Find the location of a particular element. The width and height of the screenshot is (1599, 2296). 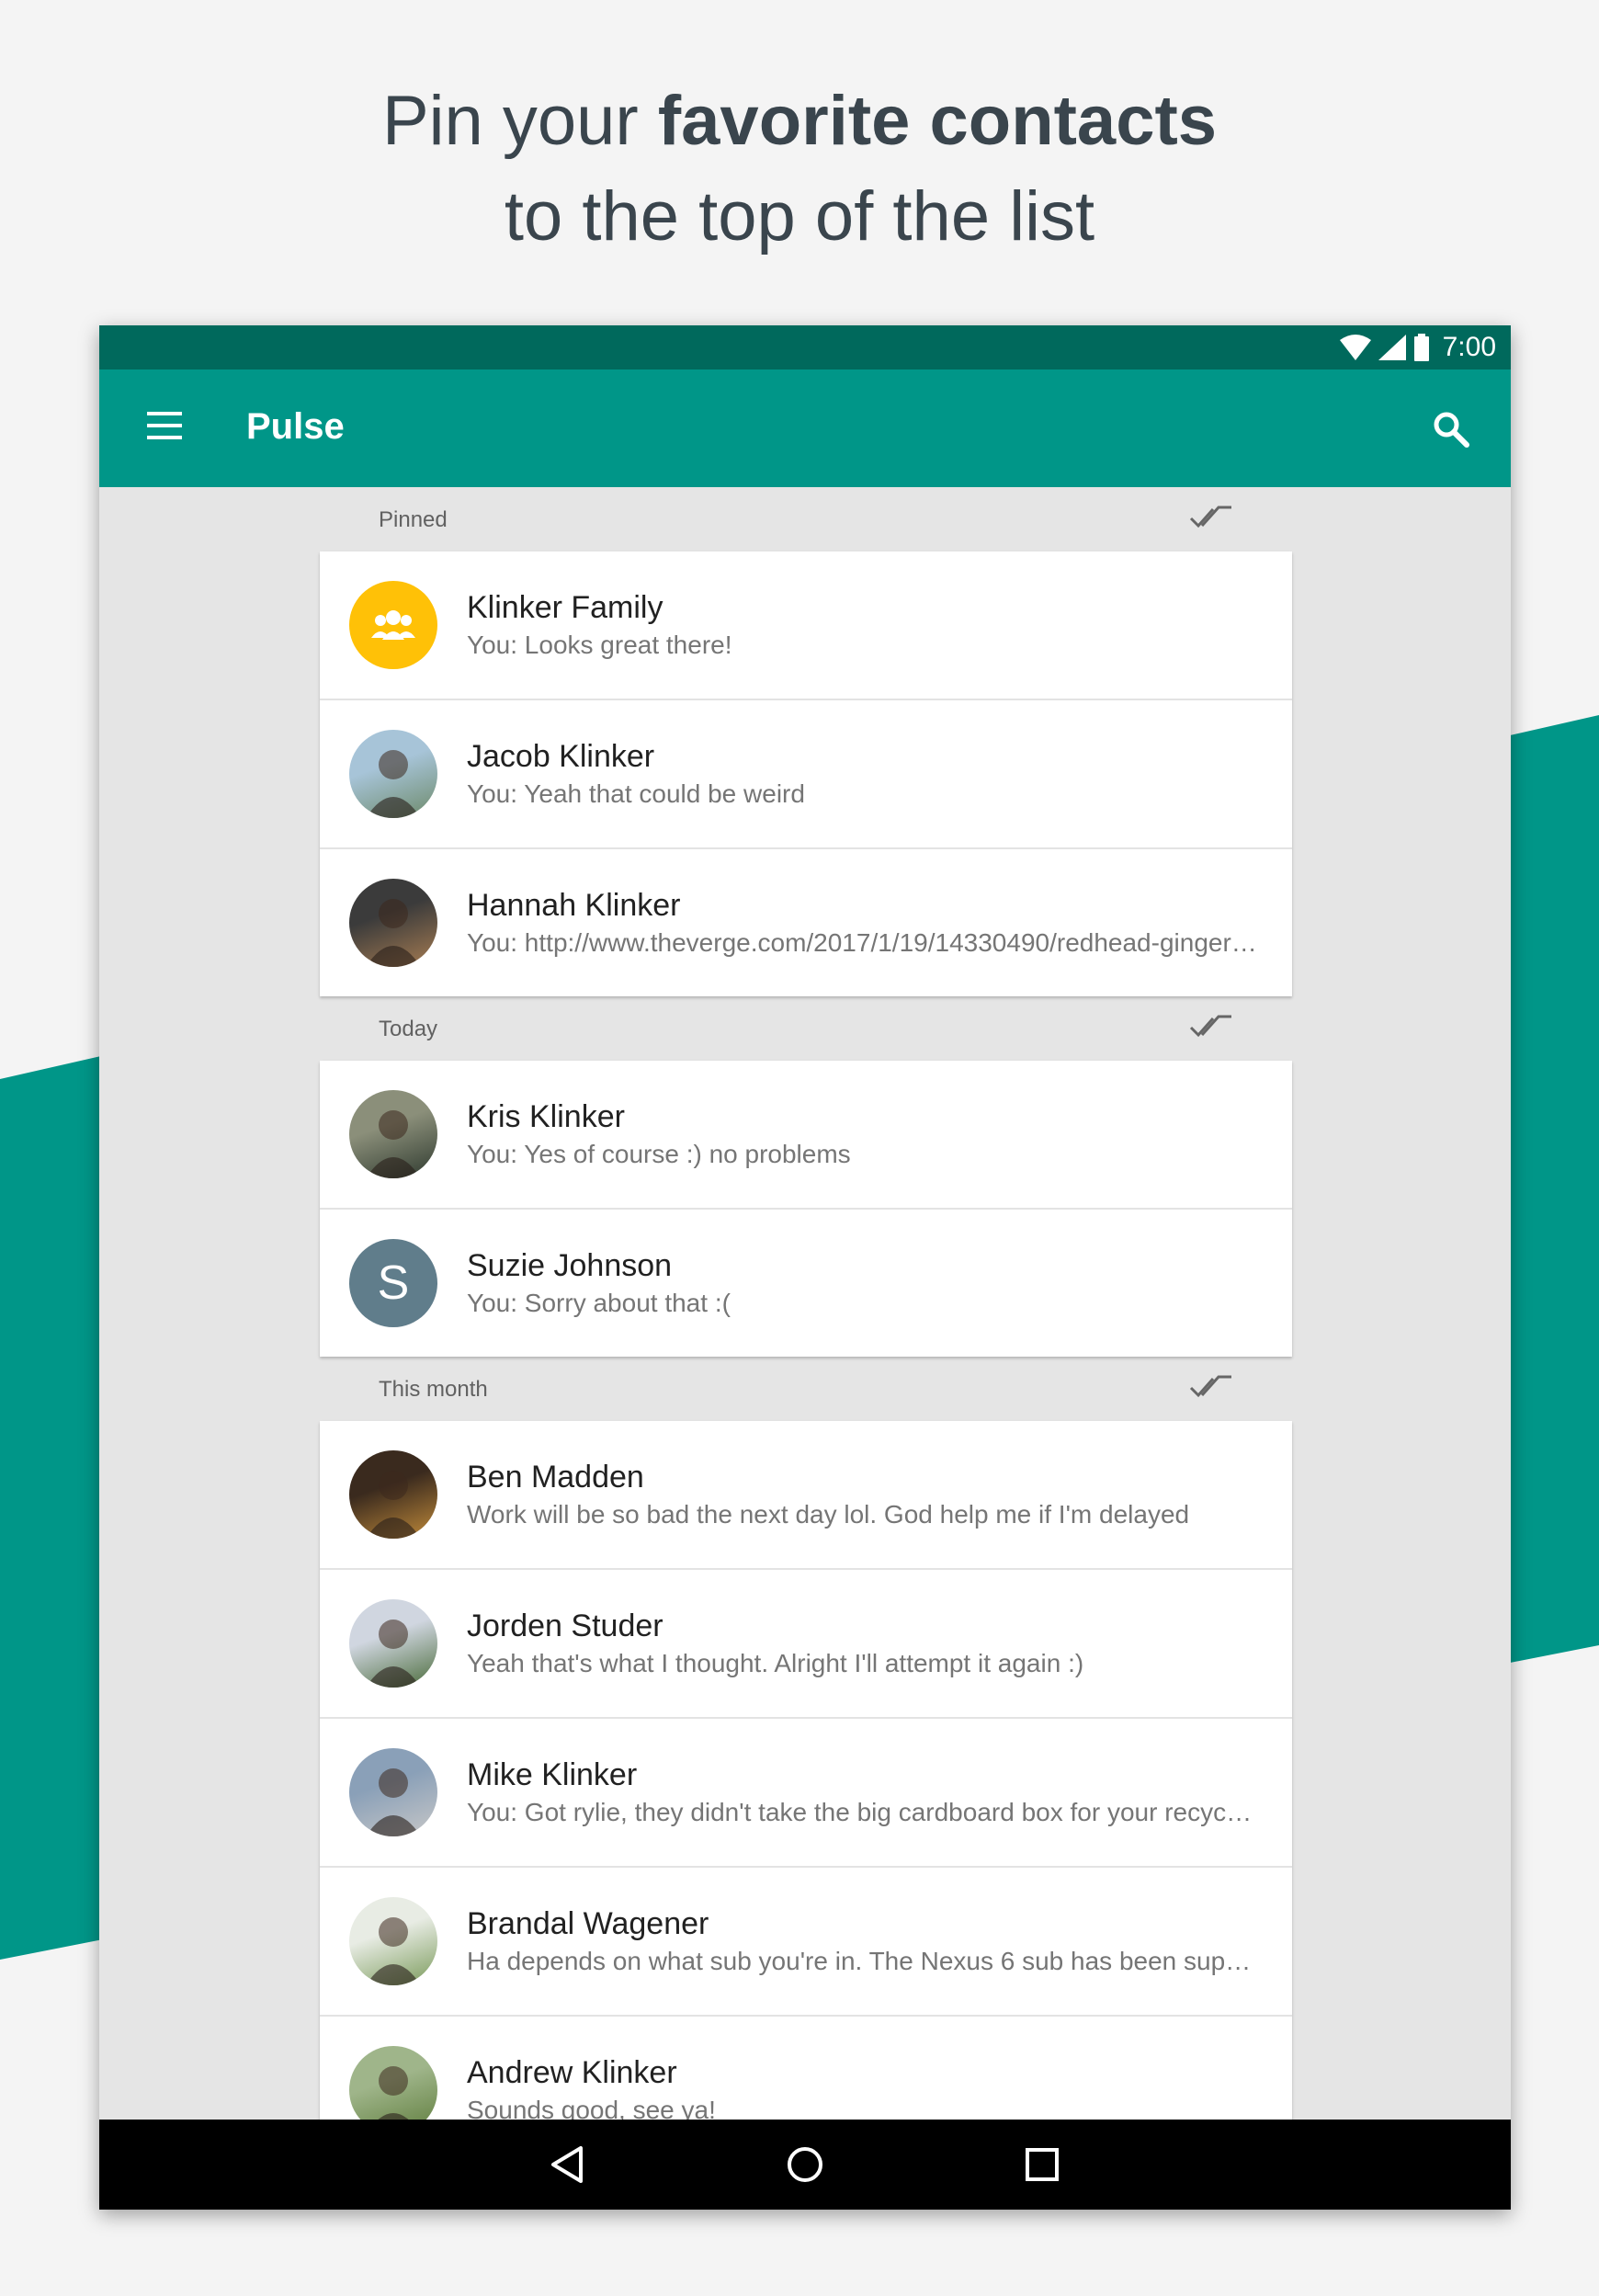

menu-icon is located at coordinates (164, 428).